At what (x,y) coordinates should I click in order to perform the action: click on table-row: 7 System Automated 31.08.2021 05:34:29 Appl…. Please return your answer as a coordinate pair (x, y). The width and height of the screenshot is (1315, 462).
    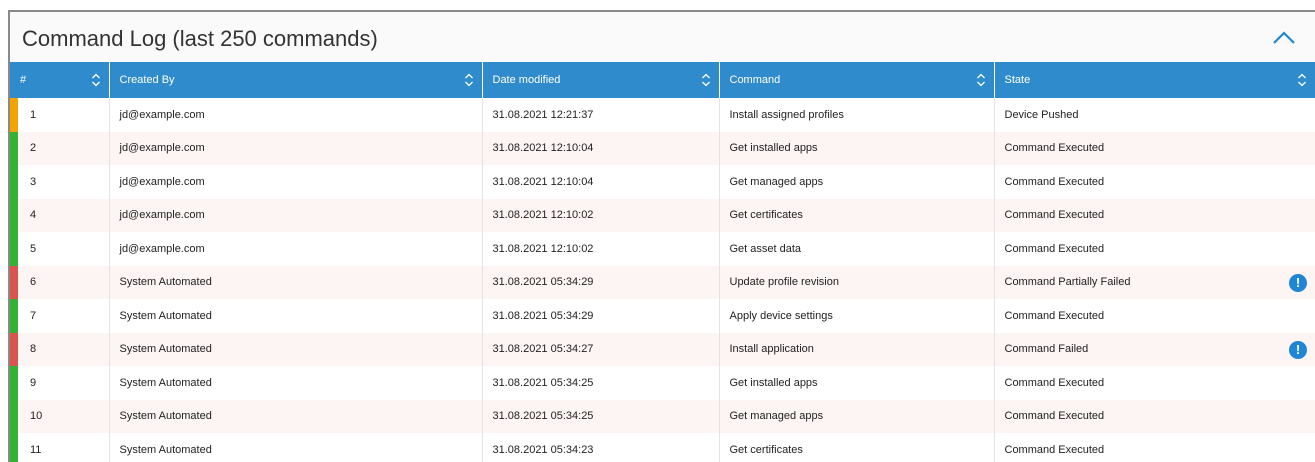
    Looking at the image, I should click on (662, 316).